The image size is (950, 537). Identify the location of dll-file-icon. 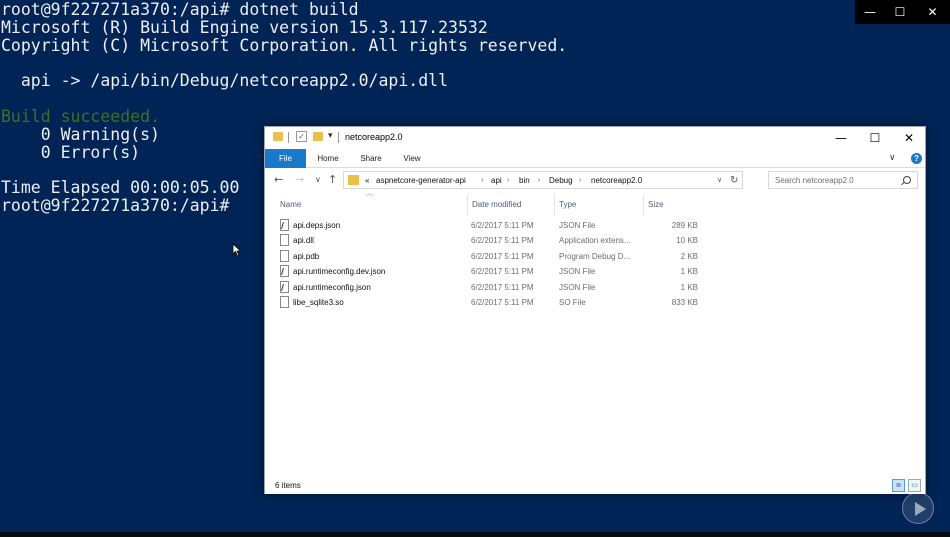
(284, 240).